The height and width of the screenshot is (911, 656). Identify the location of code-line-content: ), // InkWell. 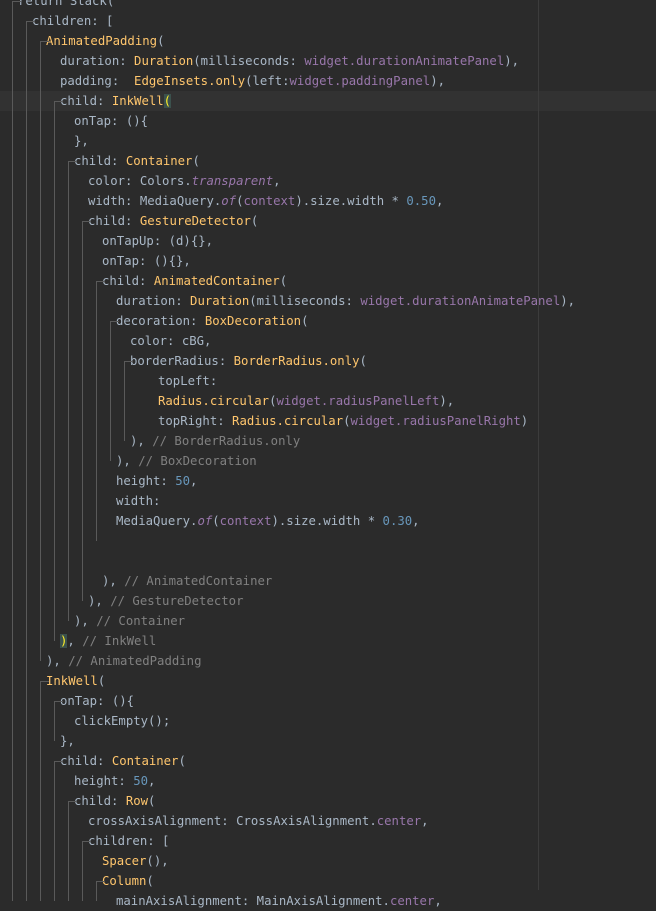
(108, 641).